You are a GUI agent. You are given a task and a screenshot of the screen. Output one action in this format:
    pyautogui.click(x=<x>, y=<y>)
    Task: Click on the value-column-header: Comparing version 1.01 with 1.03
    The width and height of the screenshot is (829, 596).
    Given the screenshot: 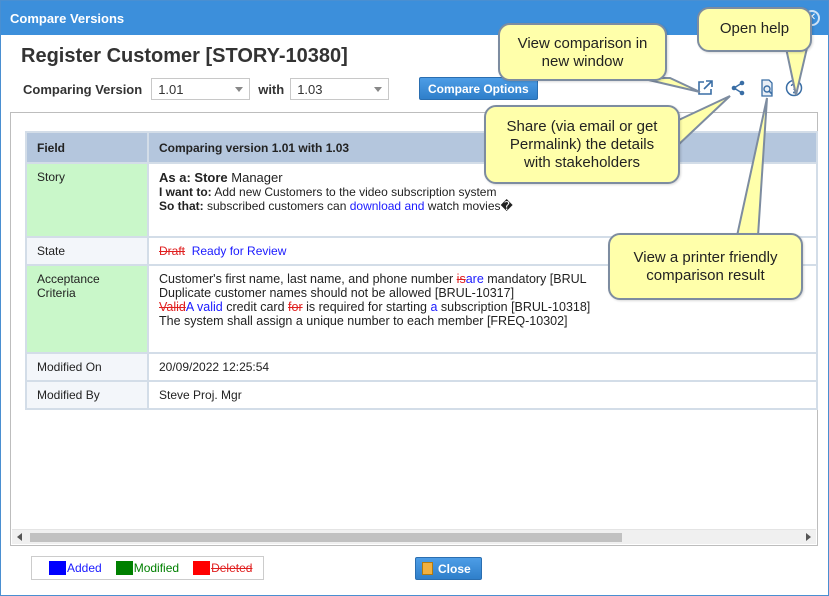 What is the action you would take?
    pyautogui.click(x=482, y=147)
    